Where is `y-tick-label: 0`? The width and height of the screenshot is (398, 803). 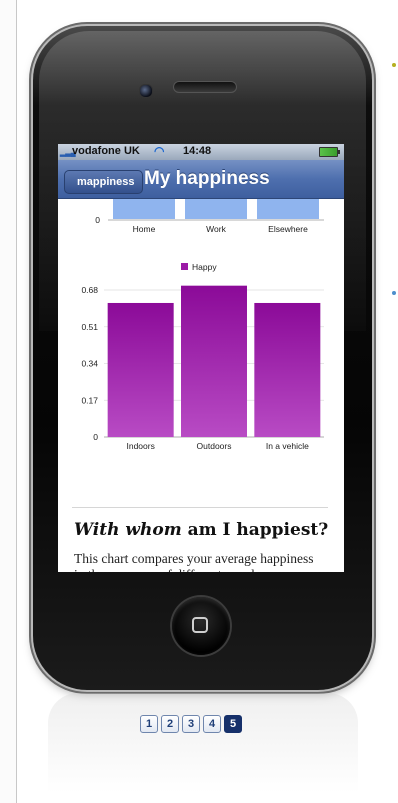
y-tick-label: 0 is located at coordinates (95, 437).